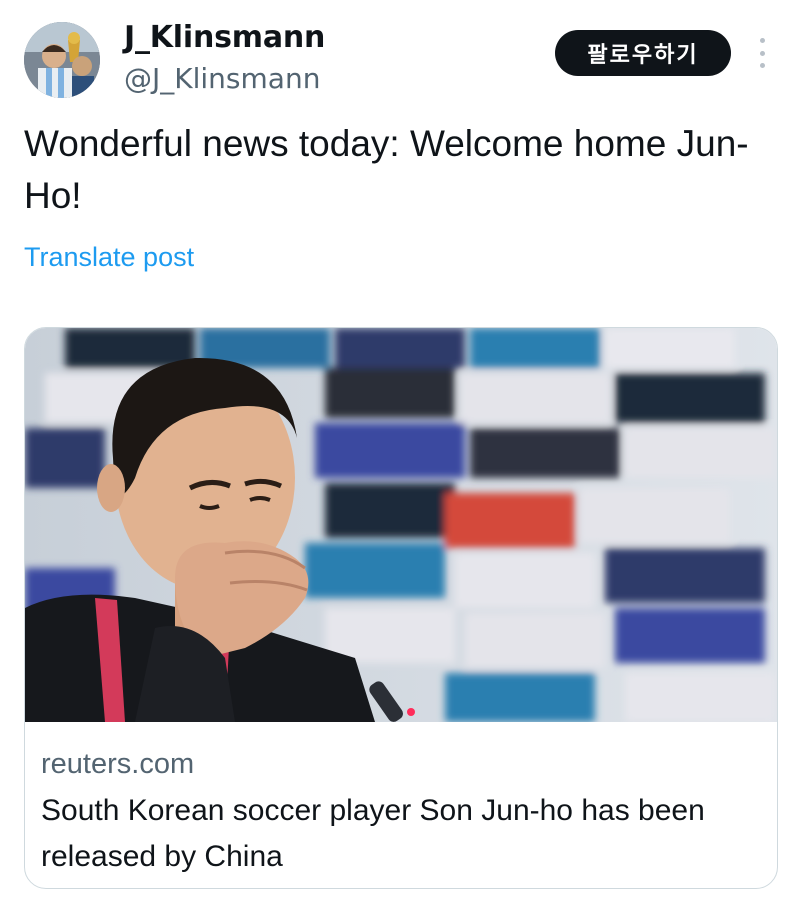  I want to click on translate-post-link: Translate post, so click(109, 257).